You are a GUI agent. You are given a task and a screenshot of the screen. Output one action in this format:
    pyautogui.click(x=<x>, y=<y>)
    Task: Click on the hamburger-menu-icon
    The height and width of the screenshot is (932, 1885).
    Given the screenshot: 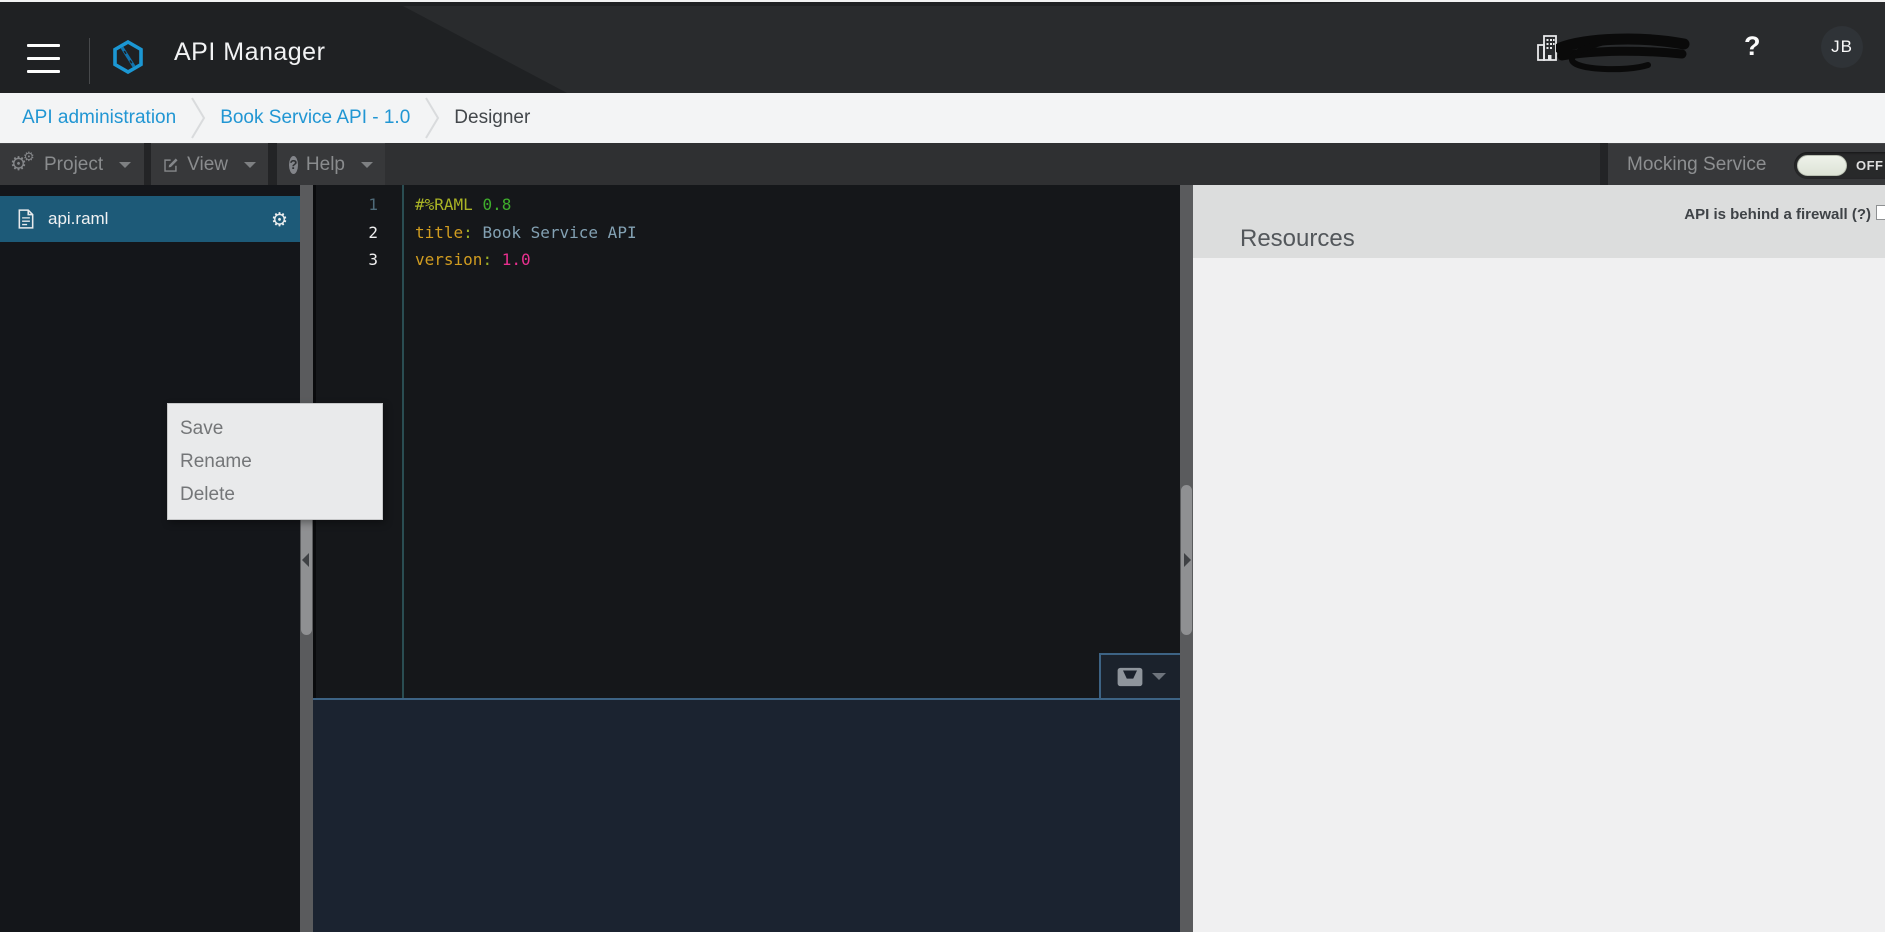 What is the action you would take?
    pyautogui.click(x=43, y=58)
    